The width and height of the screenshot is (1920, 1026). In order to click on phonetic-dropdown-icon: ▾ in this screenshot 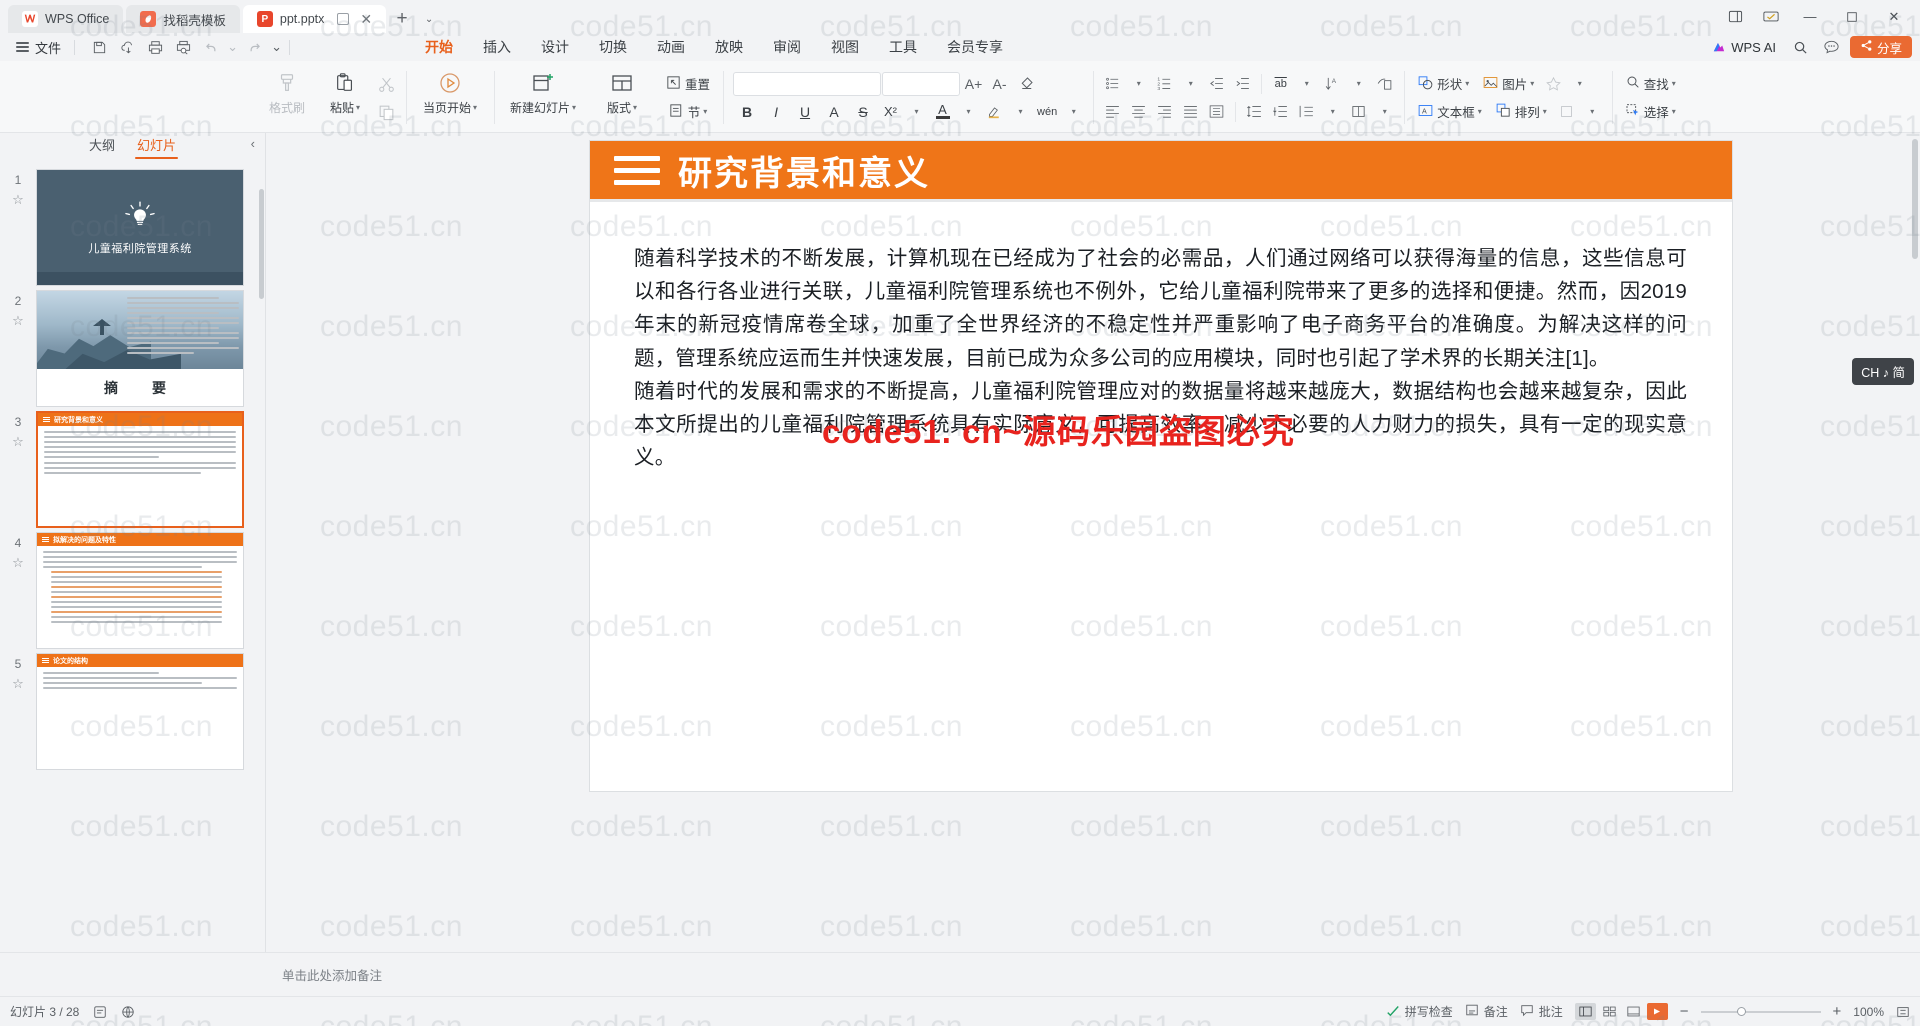, I will do `click(1073, 111)`.